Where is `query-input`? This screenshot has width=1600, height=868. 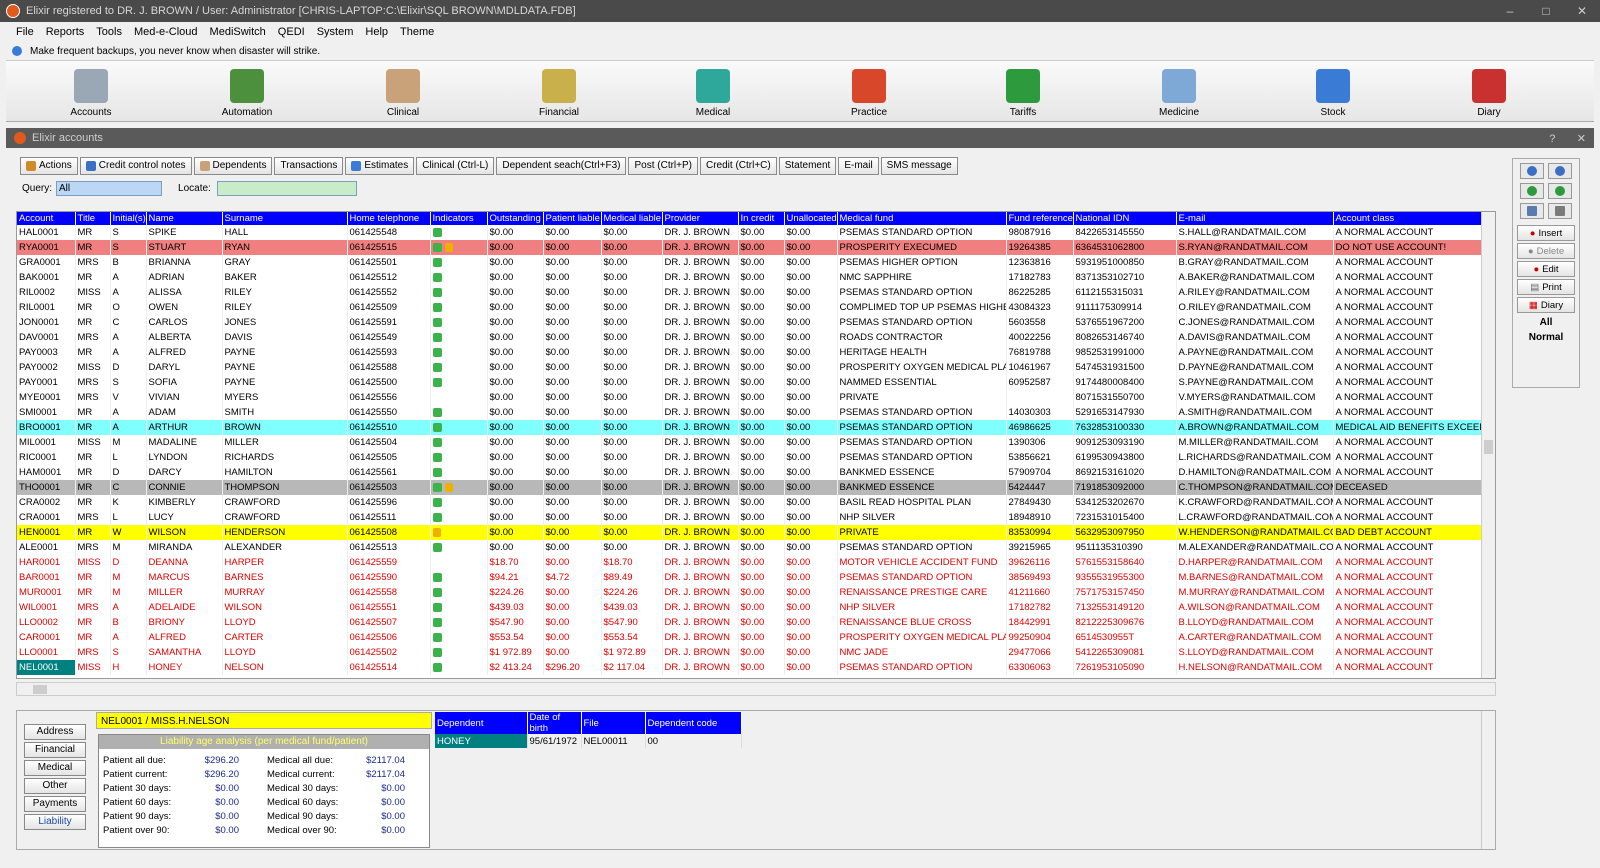
query-input is located at coordinates (109, 188).